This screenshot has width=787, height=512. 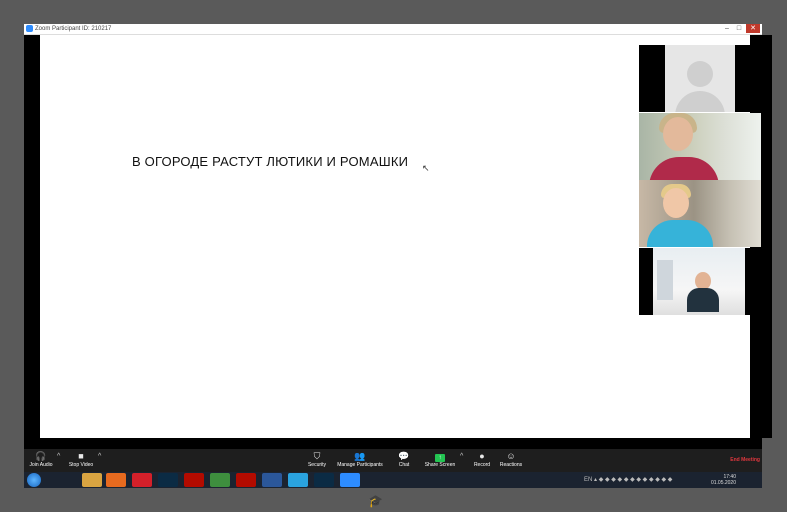 What do you see at coordinates (745, 460) in the screenshot?
I see `end-meeting-button: End Meeting` at bounding box center [745, 460].